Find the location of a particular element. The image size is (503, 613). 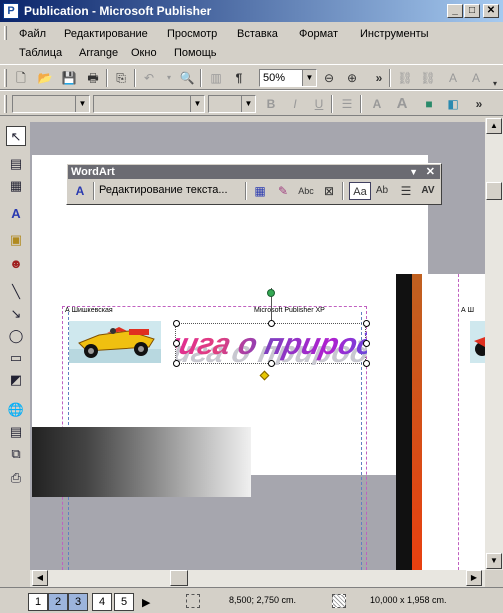

menu-file: Файл is located at coordinates (32, 34).